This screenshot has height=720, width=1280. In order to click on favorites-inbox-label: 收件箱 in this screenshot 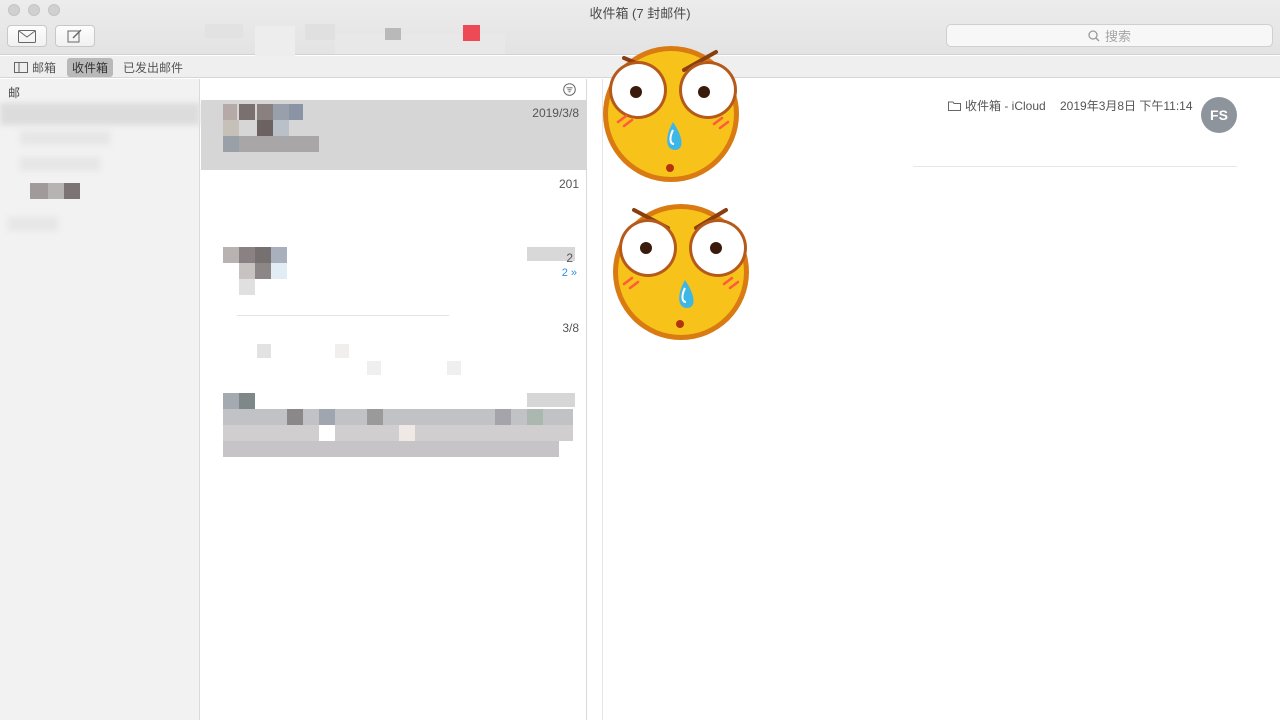, I will do `click(90, 68)`.